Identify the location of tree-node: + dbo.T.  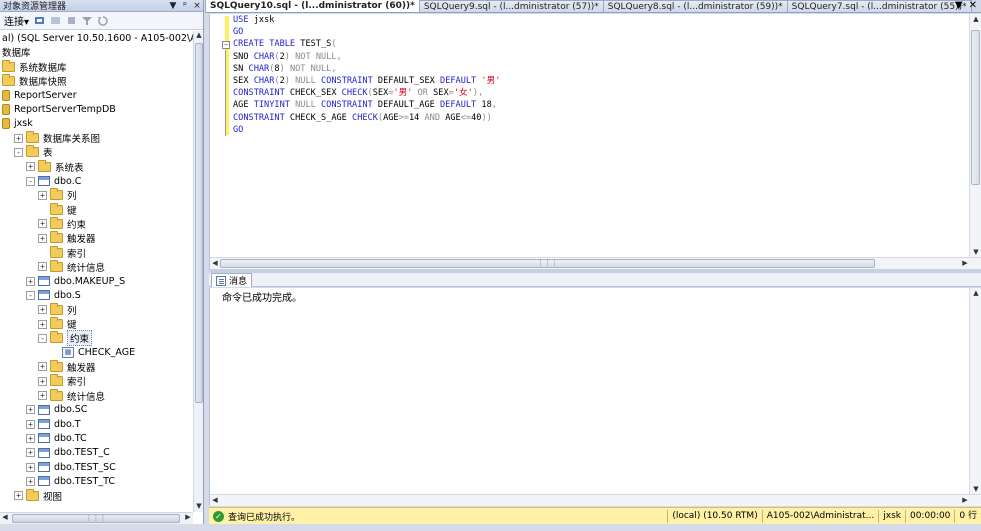
(53, 424).